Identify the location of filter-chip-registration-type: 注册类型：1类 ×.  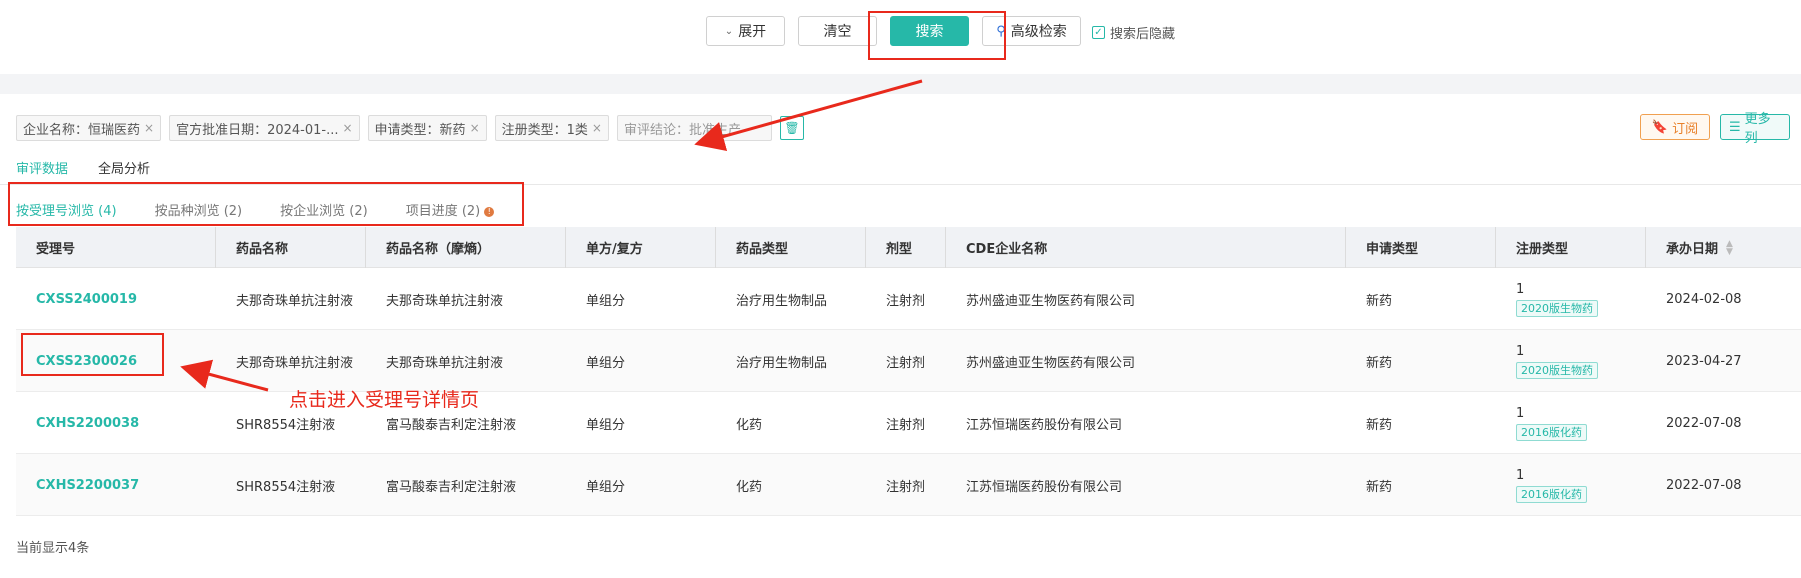
(551, 128).